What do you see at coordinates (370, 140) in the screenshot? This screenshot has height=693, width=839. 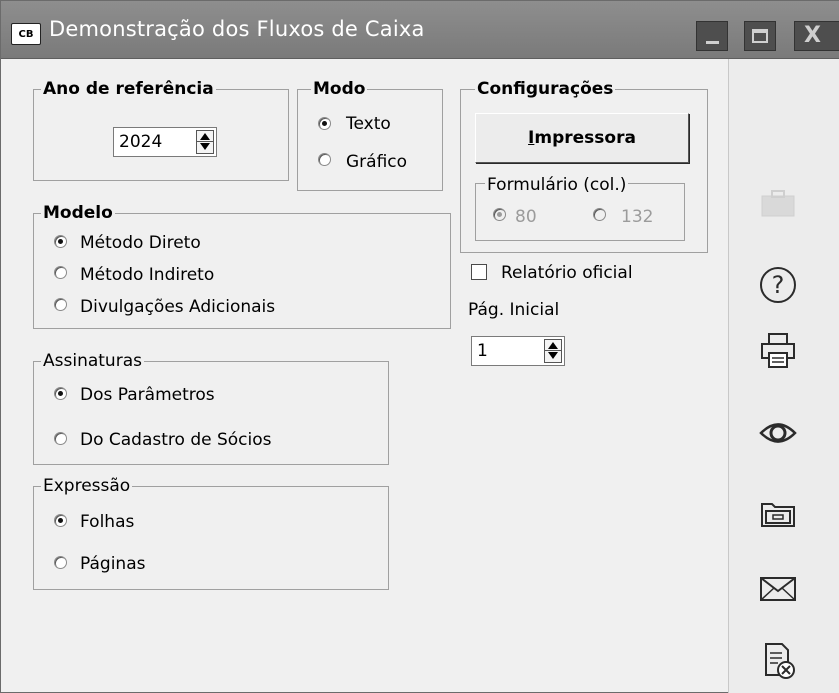 I see `group-modo` at bounding box center [370, 140].